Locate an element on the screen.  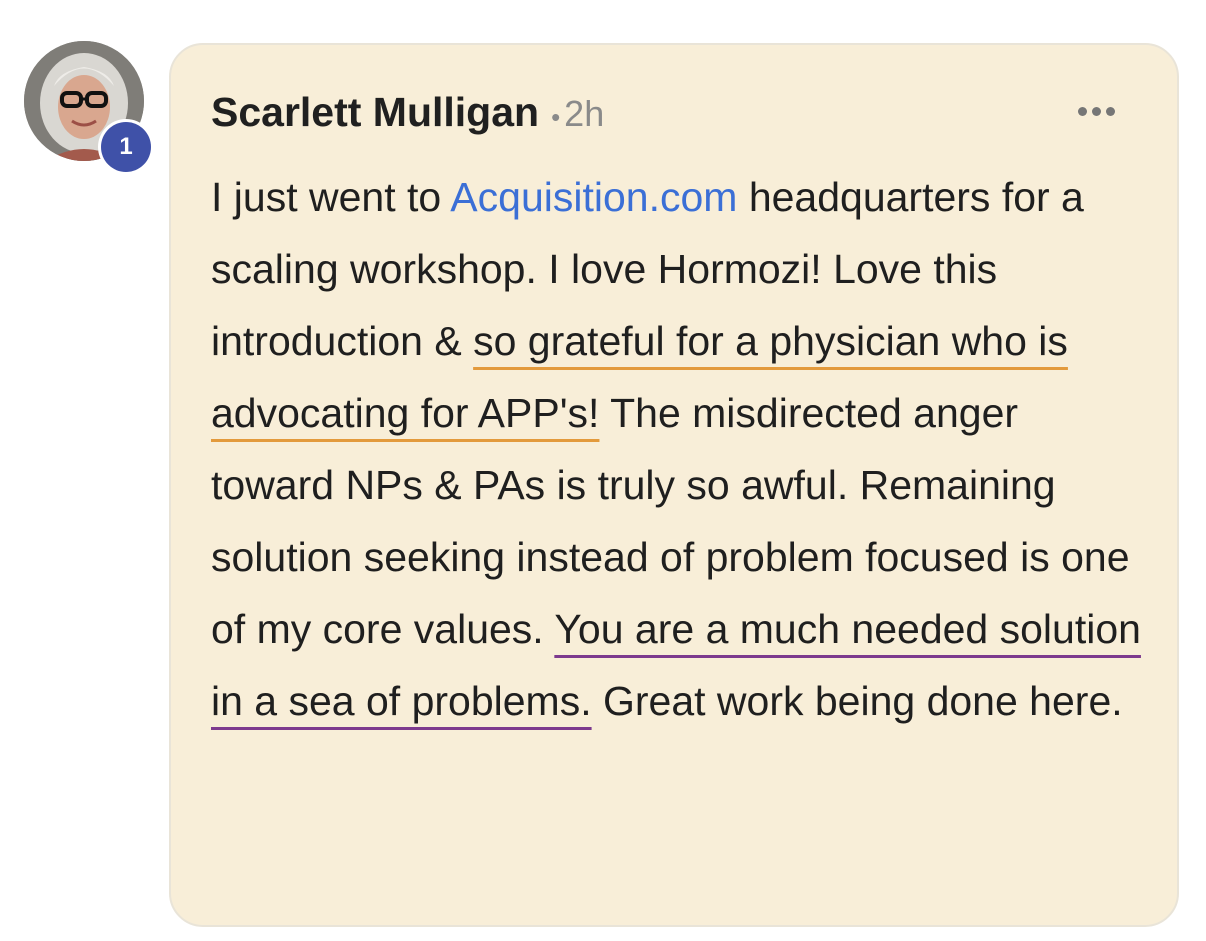
author-name: Scarlett Mulligan is located at coordinates (375, 112).